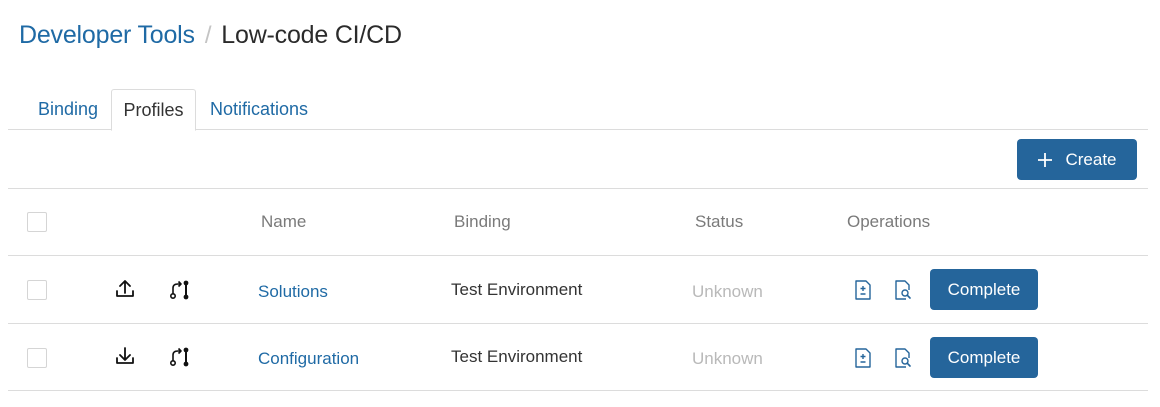  I want to click on download-icon, so click(125, 356).